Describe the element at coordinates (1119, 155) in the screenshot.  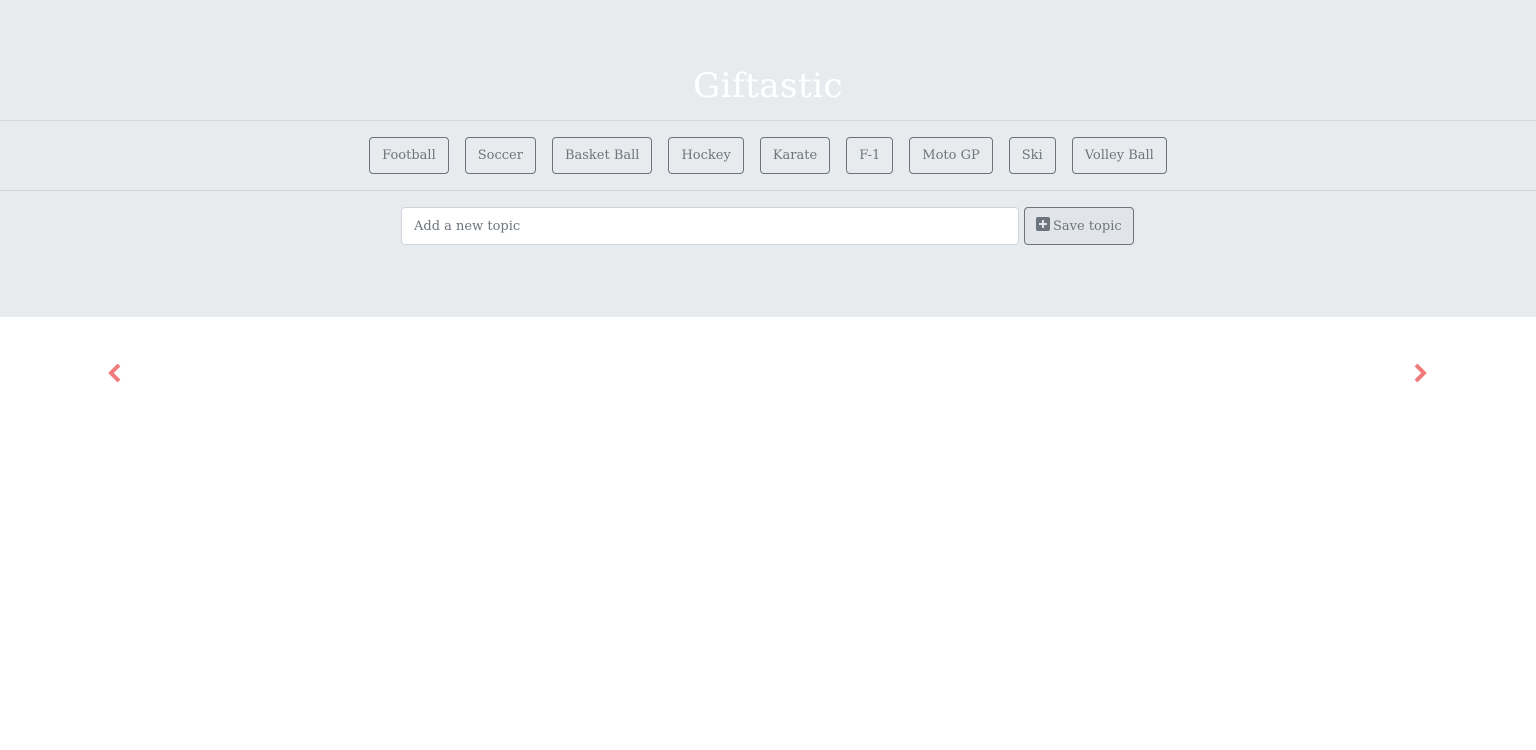
I see `topic-button-volley-ball: Volley Ball` at that location.